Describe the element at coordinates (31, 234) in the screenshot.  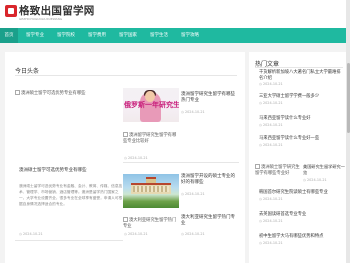
I see `headline-time: 2024-10-21` at that location.